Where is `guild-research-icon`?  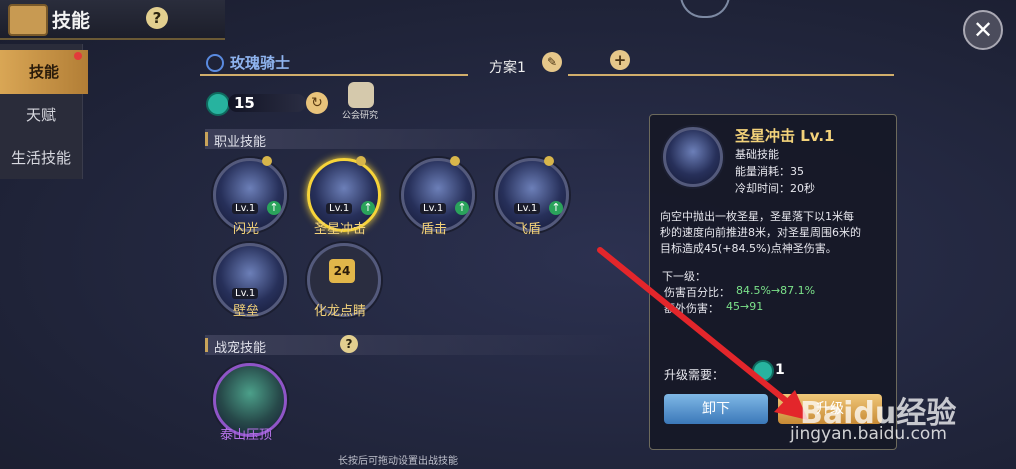 guild-research-icon is located at coordinates (361, 95).